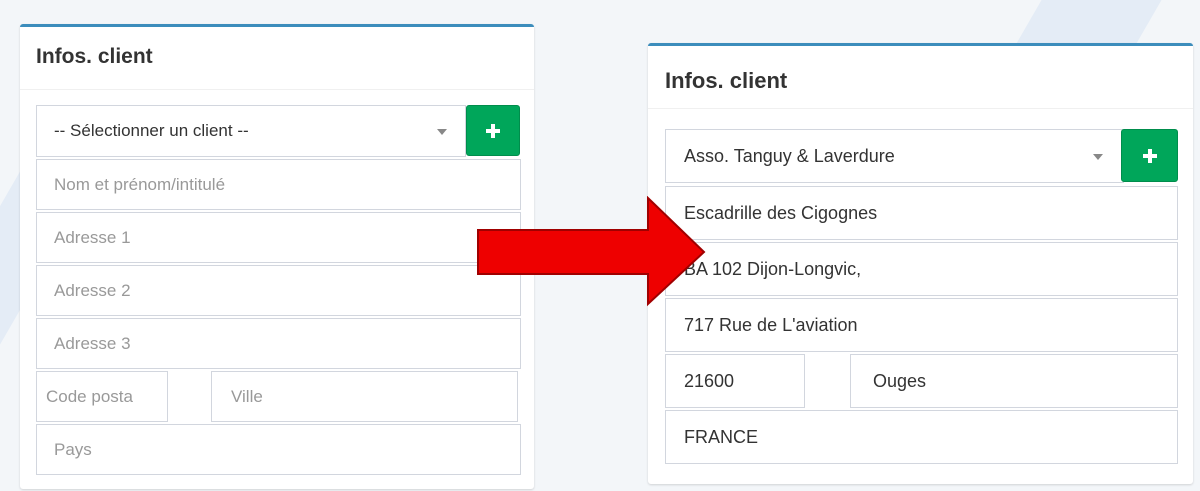 The image size is (1200, 491). I want to click on postcode-input: 21600, so click(735, 381).